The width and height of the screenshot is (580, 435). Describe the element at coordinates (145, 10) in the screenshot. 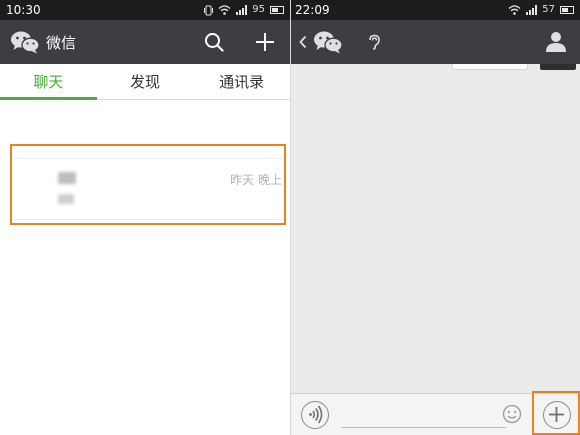

I see `status-bar: 10:30 95` at that location.